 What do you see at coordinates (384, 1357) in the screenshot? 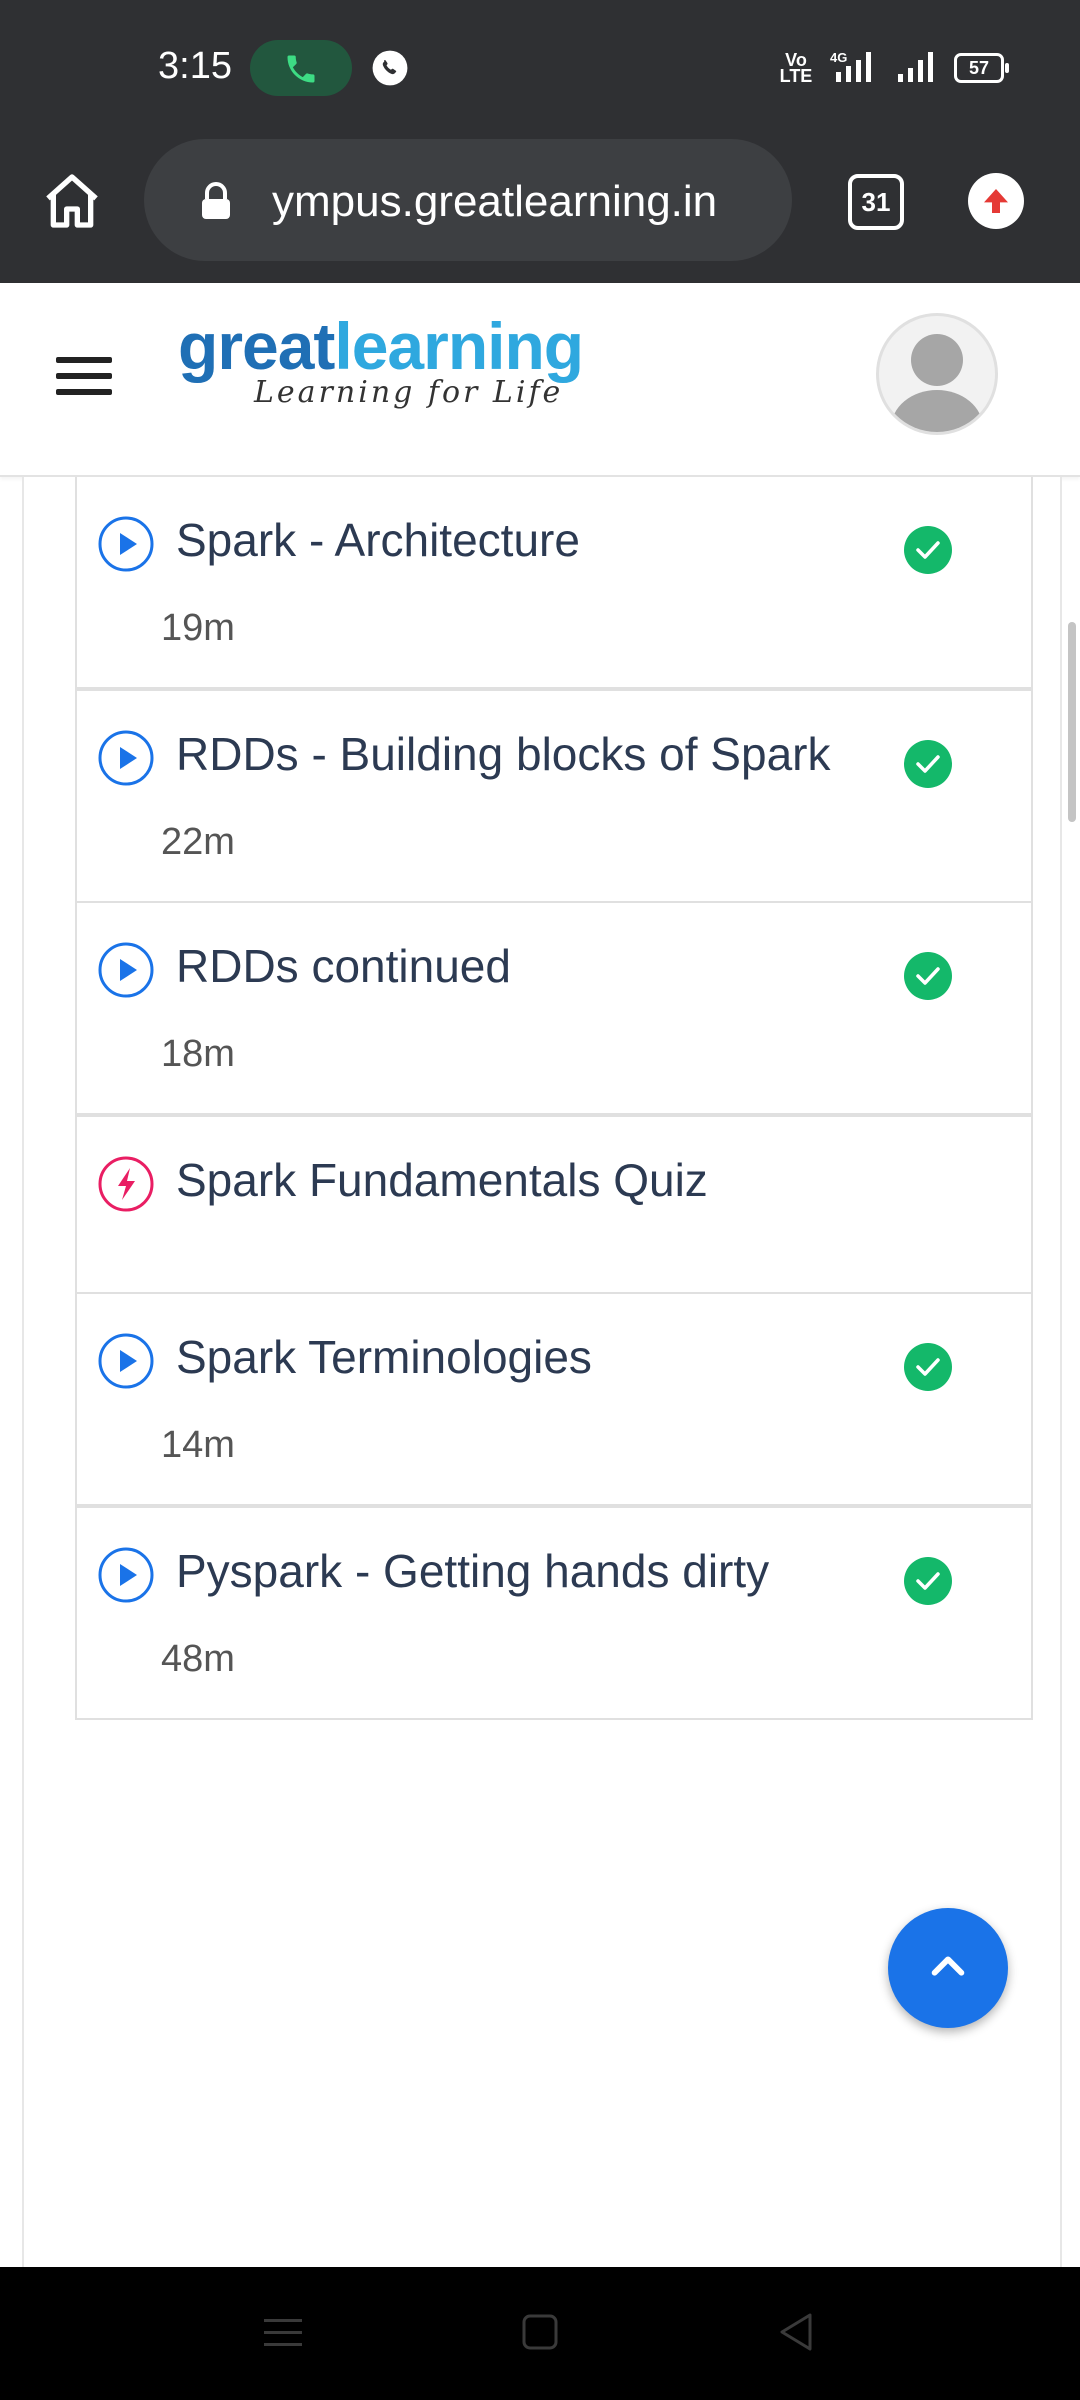
I see `module-title: Spark Terminologies` at bounding box center [384, 1357].